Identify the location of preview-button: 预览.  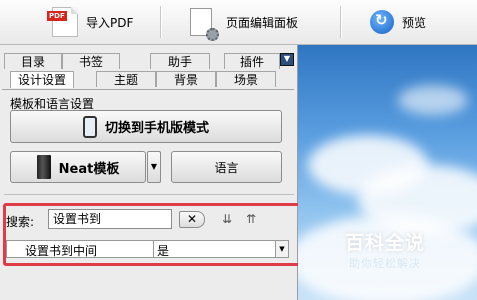
(398, 22).